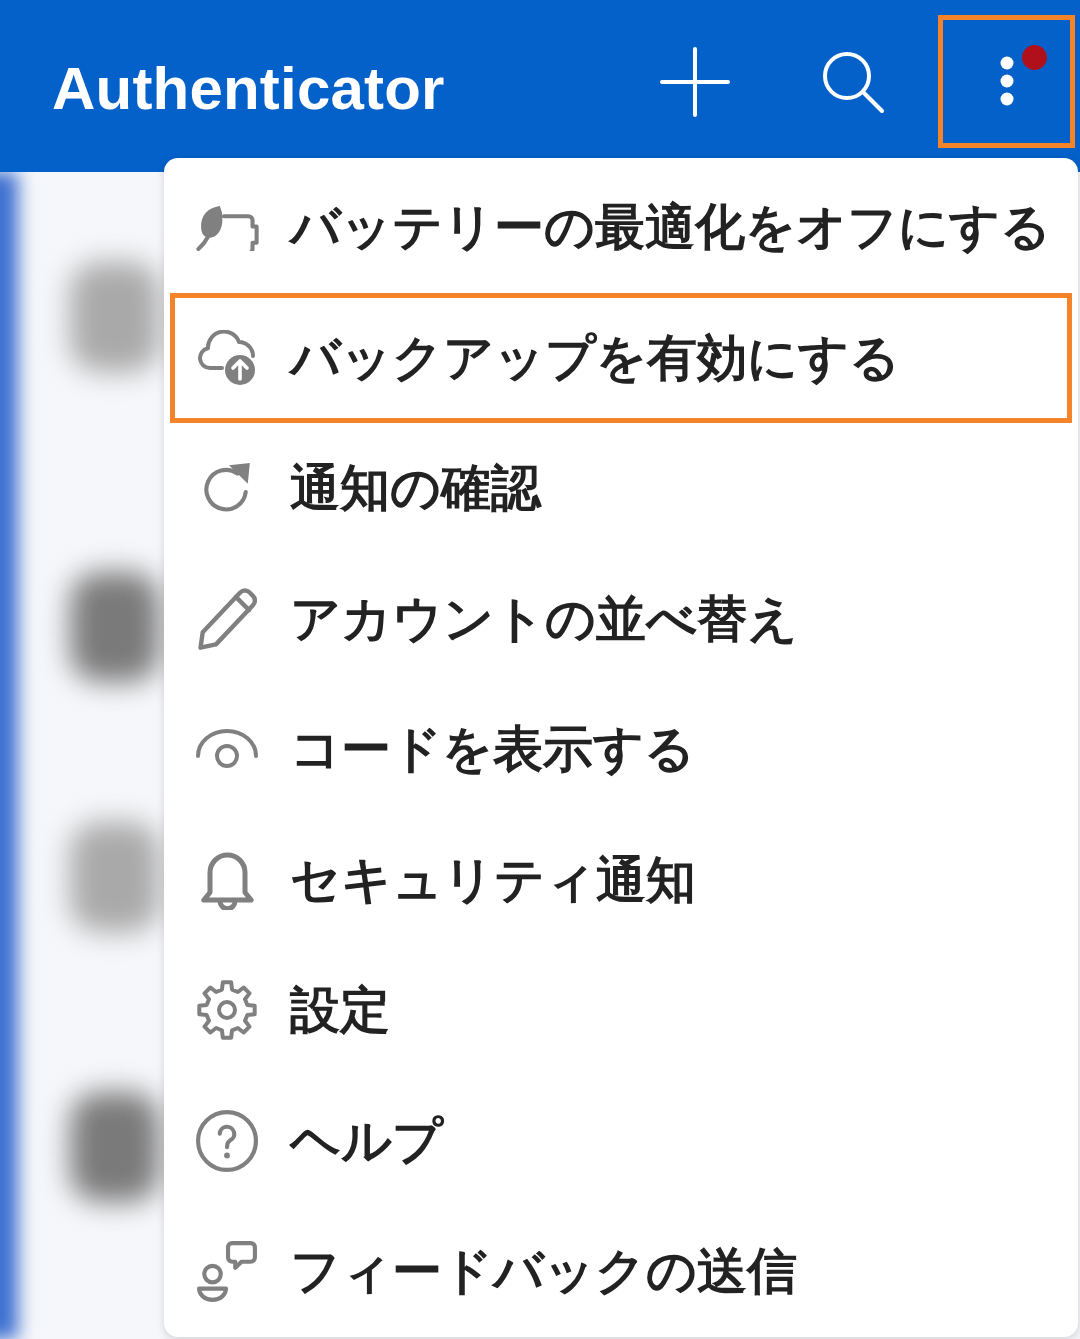 This screenshot has height=1339, width=1080. What do you see at coordinates (621, 1140) in the screenshot?
I see `menu-item: ヘルプ` at bounding box center [621, 1140].